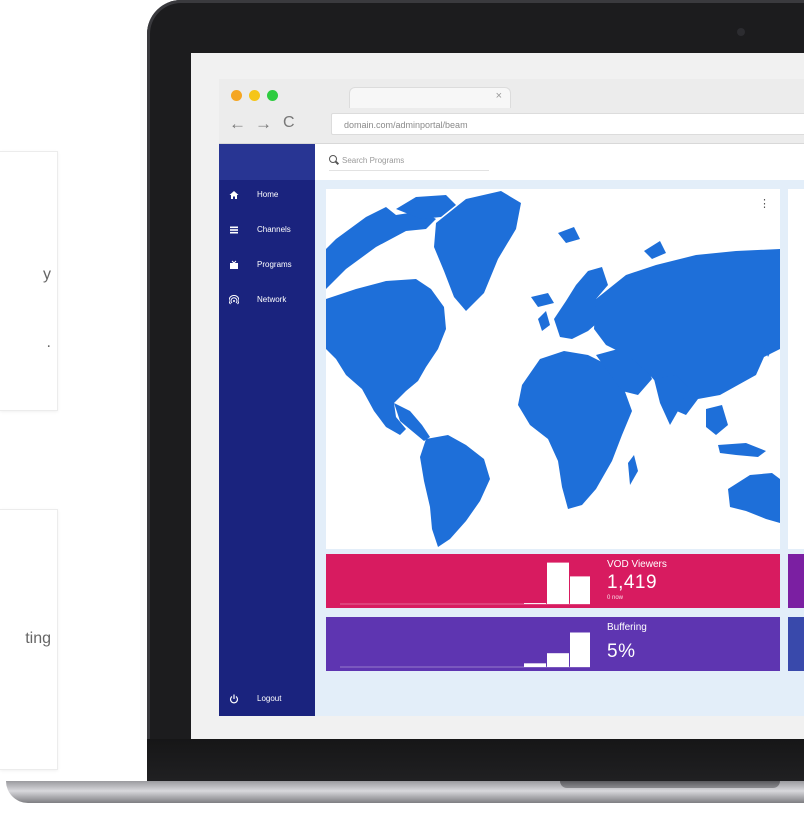 The height and width of the screenshot is (839, 804). Describe the element at coordinates (569, 235) in the screenshot. I see `map-region-svalbard` at that location.